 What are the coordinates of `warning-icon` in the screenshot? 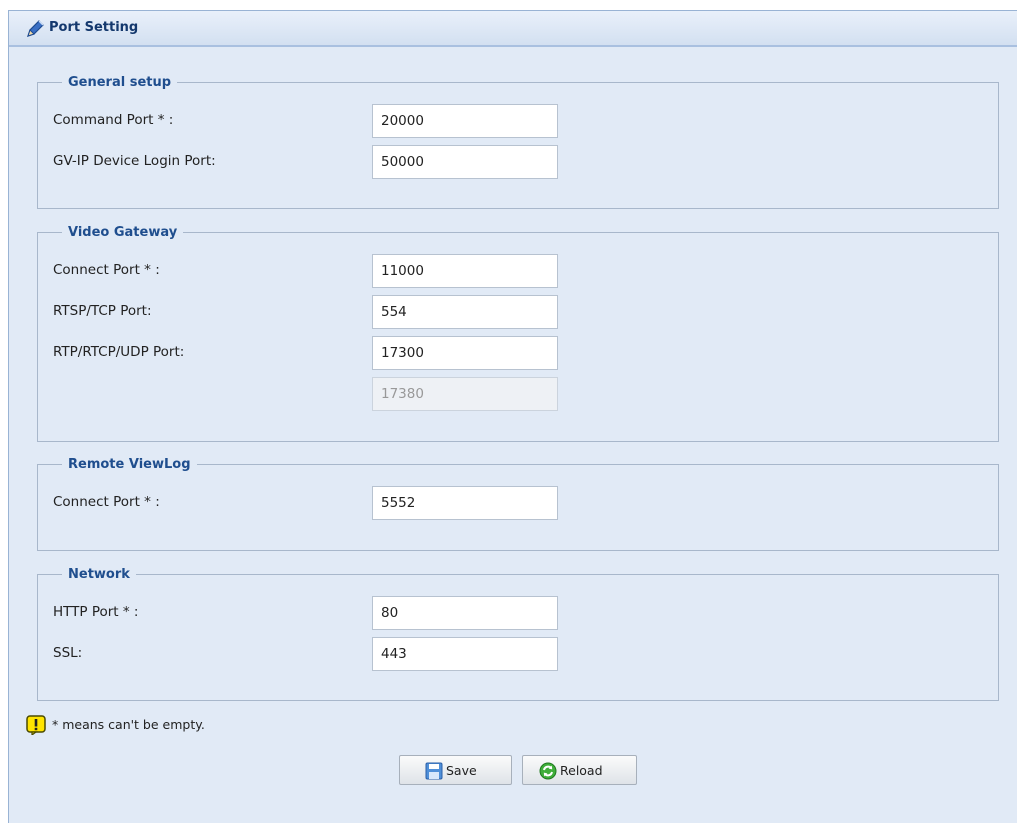 It's located at (36, 725).